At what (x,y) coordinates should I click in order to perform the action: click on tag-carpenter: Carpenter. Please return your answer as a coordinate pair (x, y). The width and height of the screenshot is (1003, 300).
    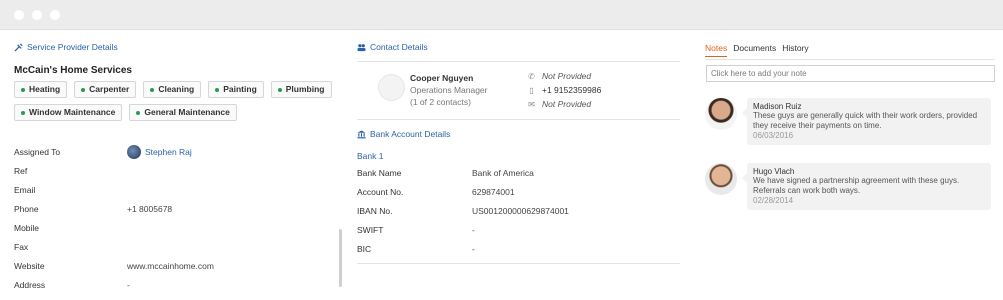
    Looking at the image, I should click on (105, 89).